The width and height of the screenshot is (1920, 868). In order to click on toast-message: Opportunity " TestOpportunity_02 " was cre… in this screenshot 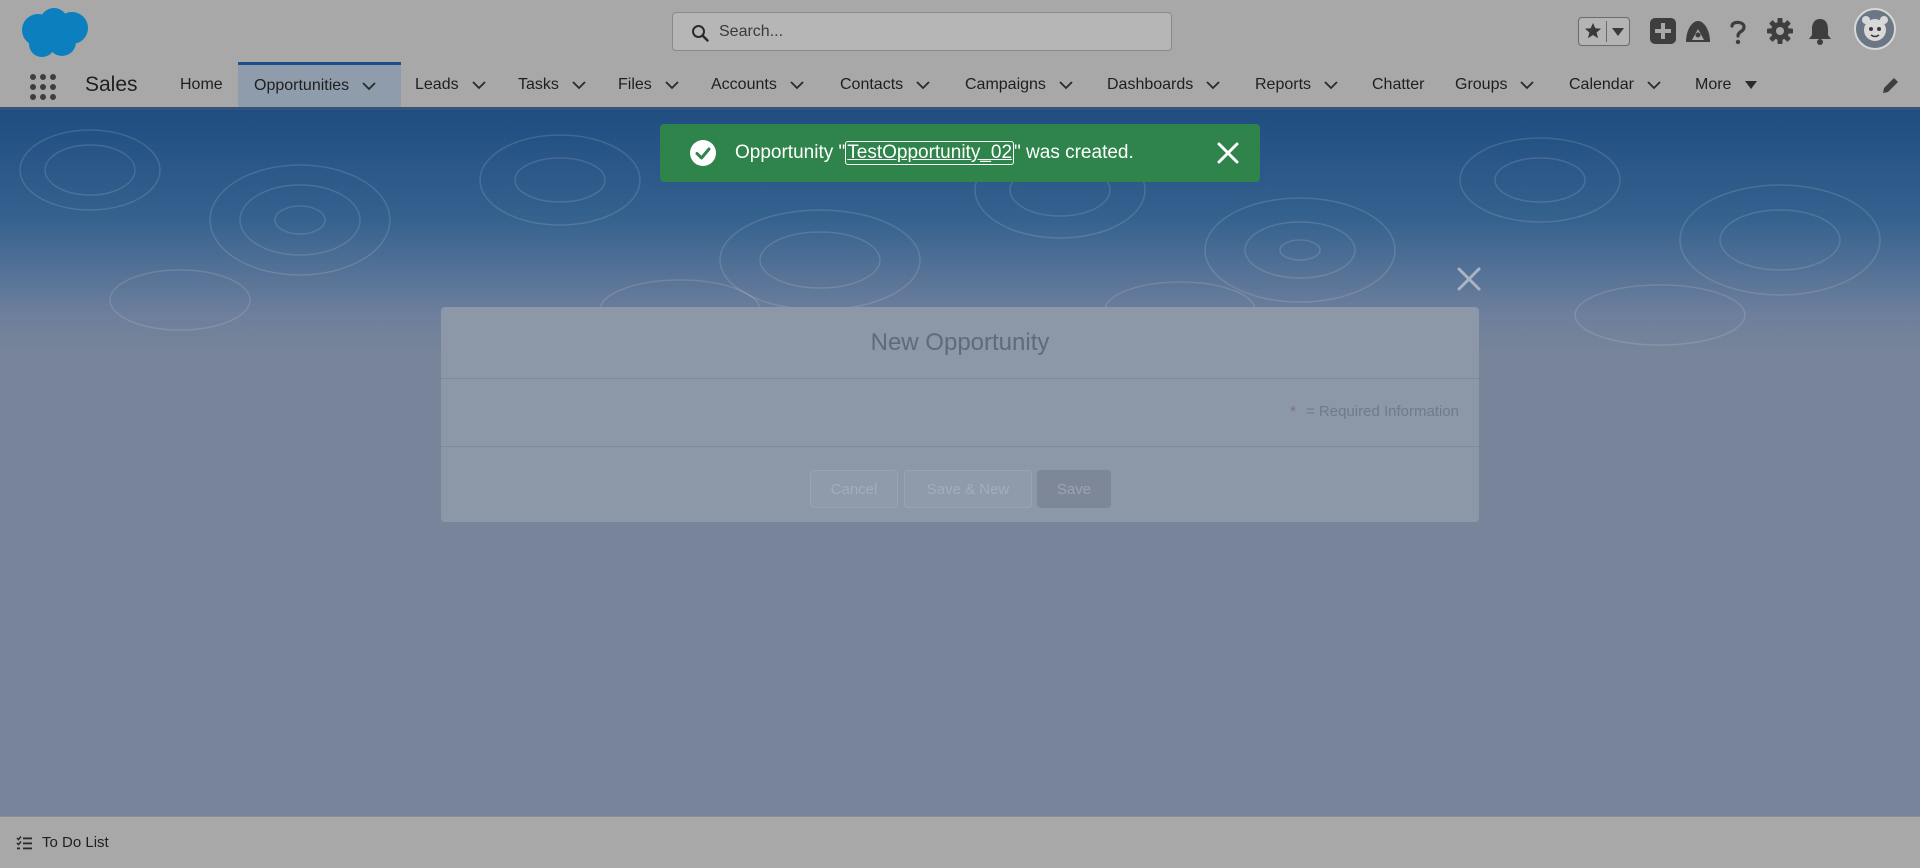, I will do `click(934, 153)`.